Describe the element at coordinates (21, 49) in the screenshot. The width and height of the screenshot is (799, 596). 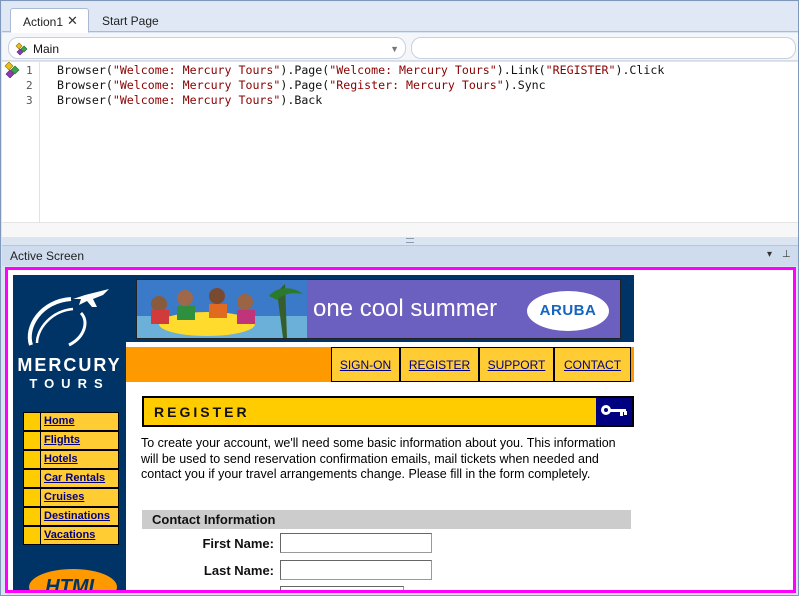
I see `action-icon` at that location.